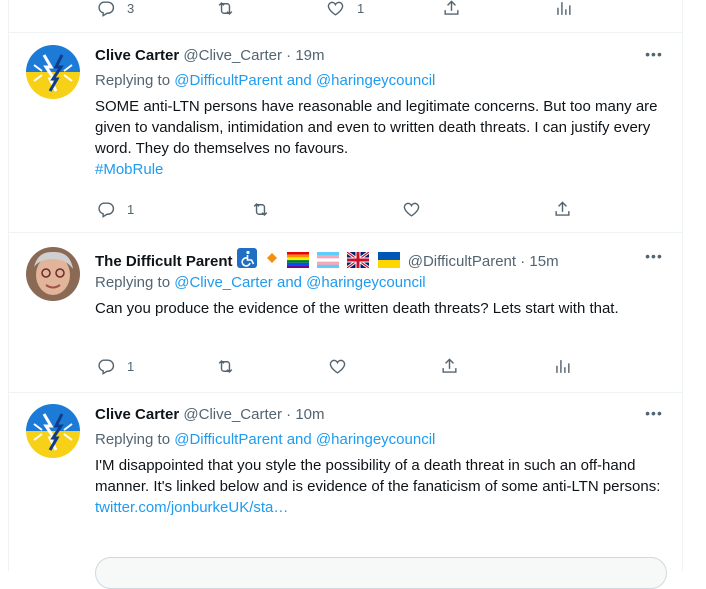  What do you see at coordinates (361, 8) in the screenshot?
I see `like-count: 1` at bounding box center [361, 8].